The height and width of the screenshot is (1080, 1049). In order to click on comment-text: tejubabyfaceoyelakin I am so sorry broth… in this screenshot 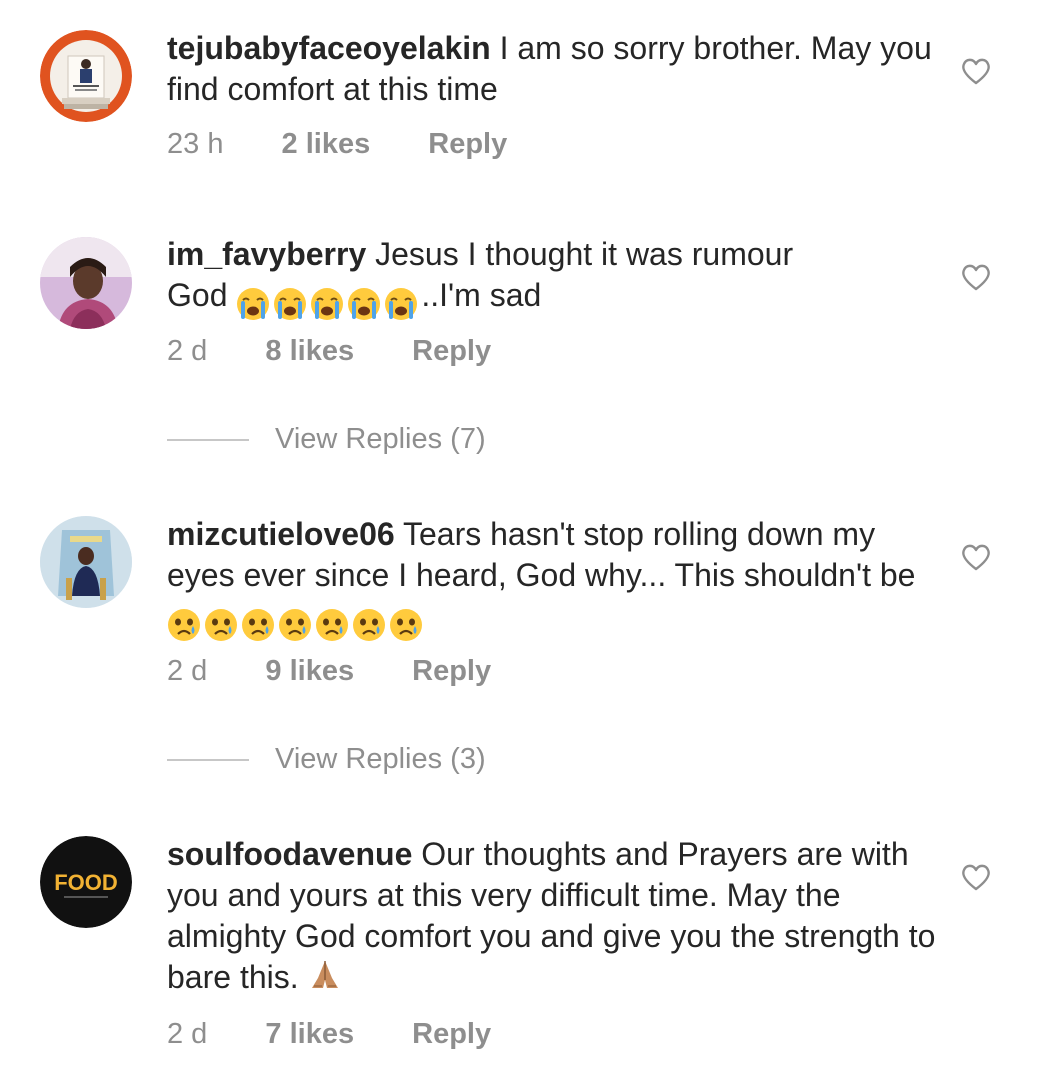, I will do `click(552, 69)`.